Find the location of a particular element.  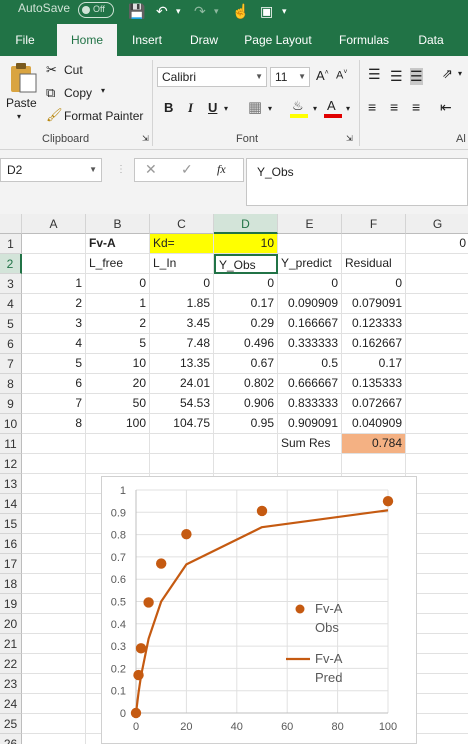

name-box: D2 ▼ is located at coordinates (51, 170).